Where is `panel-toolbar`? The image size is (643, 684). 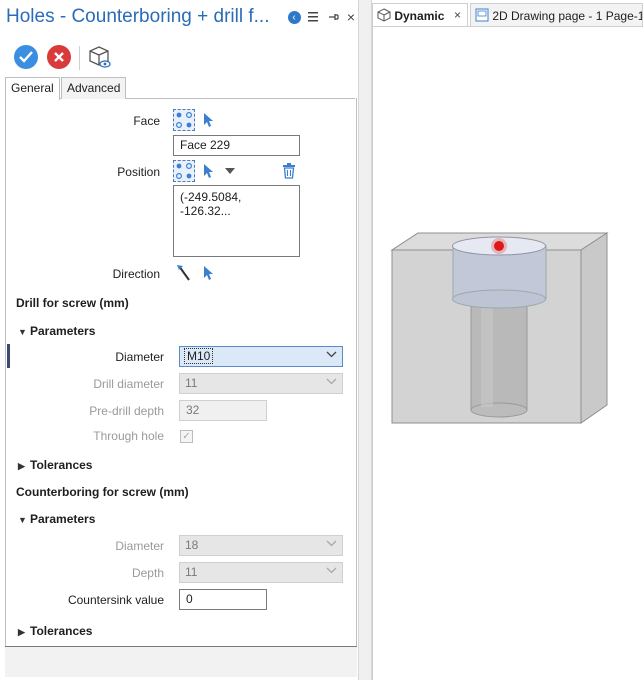
panel-toolbar is located at coordinates (179, 58).